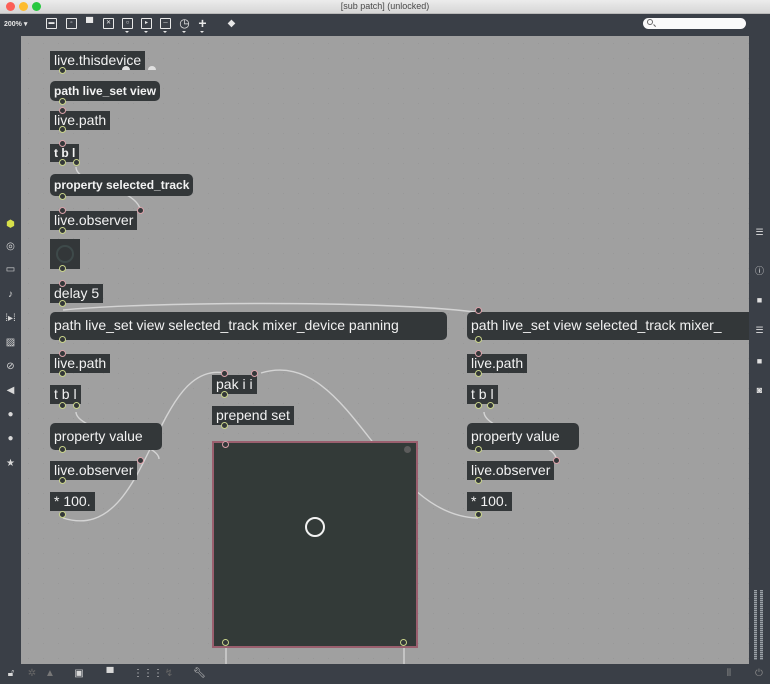  What do you see at coordinates (759, 361) in the screenshot?
I see `book-open-icon: ■` at bounding box center [759, 361].